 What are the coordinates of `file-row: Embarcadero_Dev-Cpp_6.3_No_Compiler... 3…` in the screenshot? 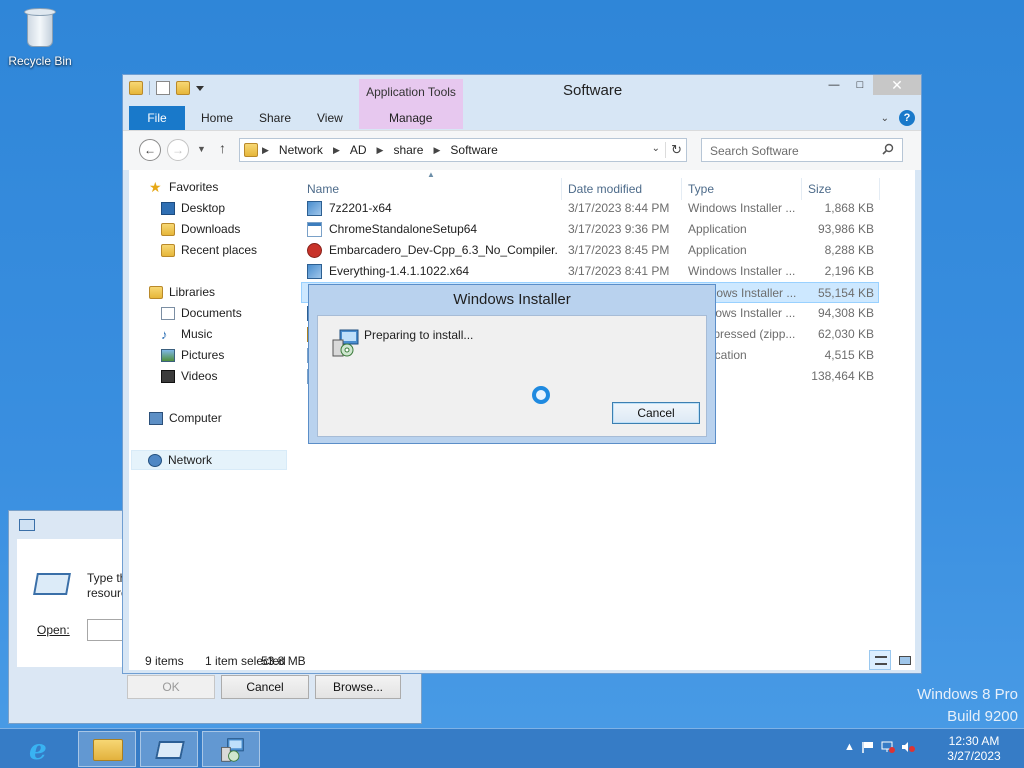 It's located at (590, 250).